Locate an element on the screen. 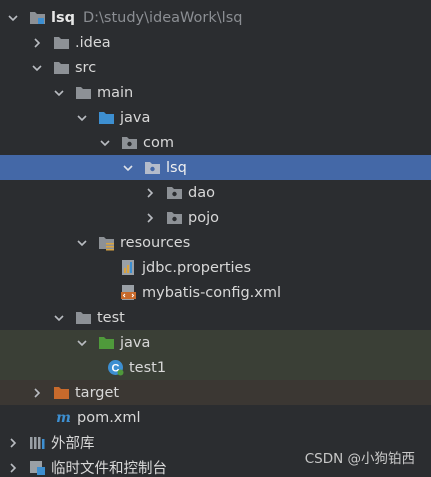 The image size is (431, 477). class-icon: C is located at coordinates (115, 368).